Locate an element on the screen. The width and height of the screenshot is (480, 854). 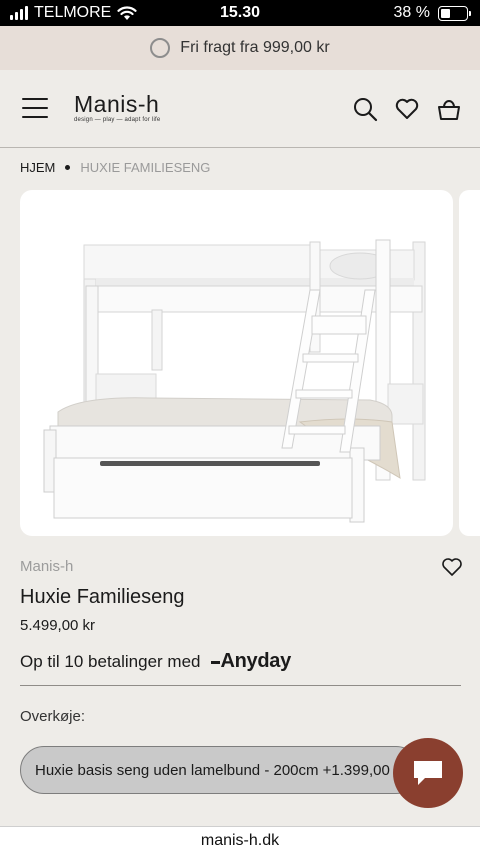
breadcrumb: HJEM HUXIE FAMILIESENG is located at coordinates (115, 167).